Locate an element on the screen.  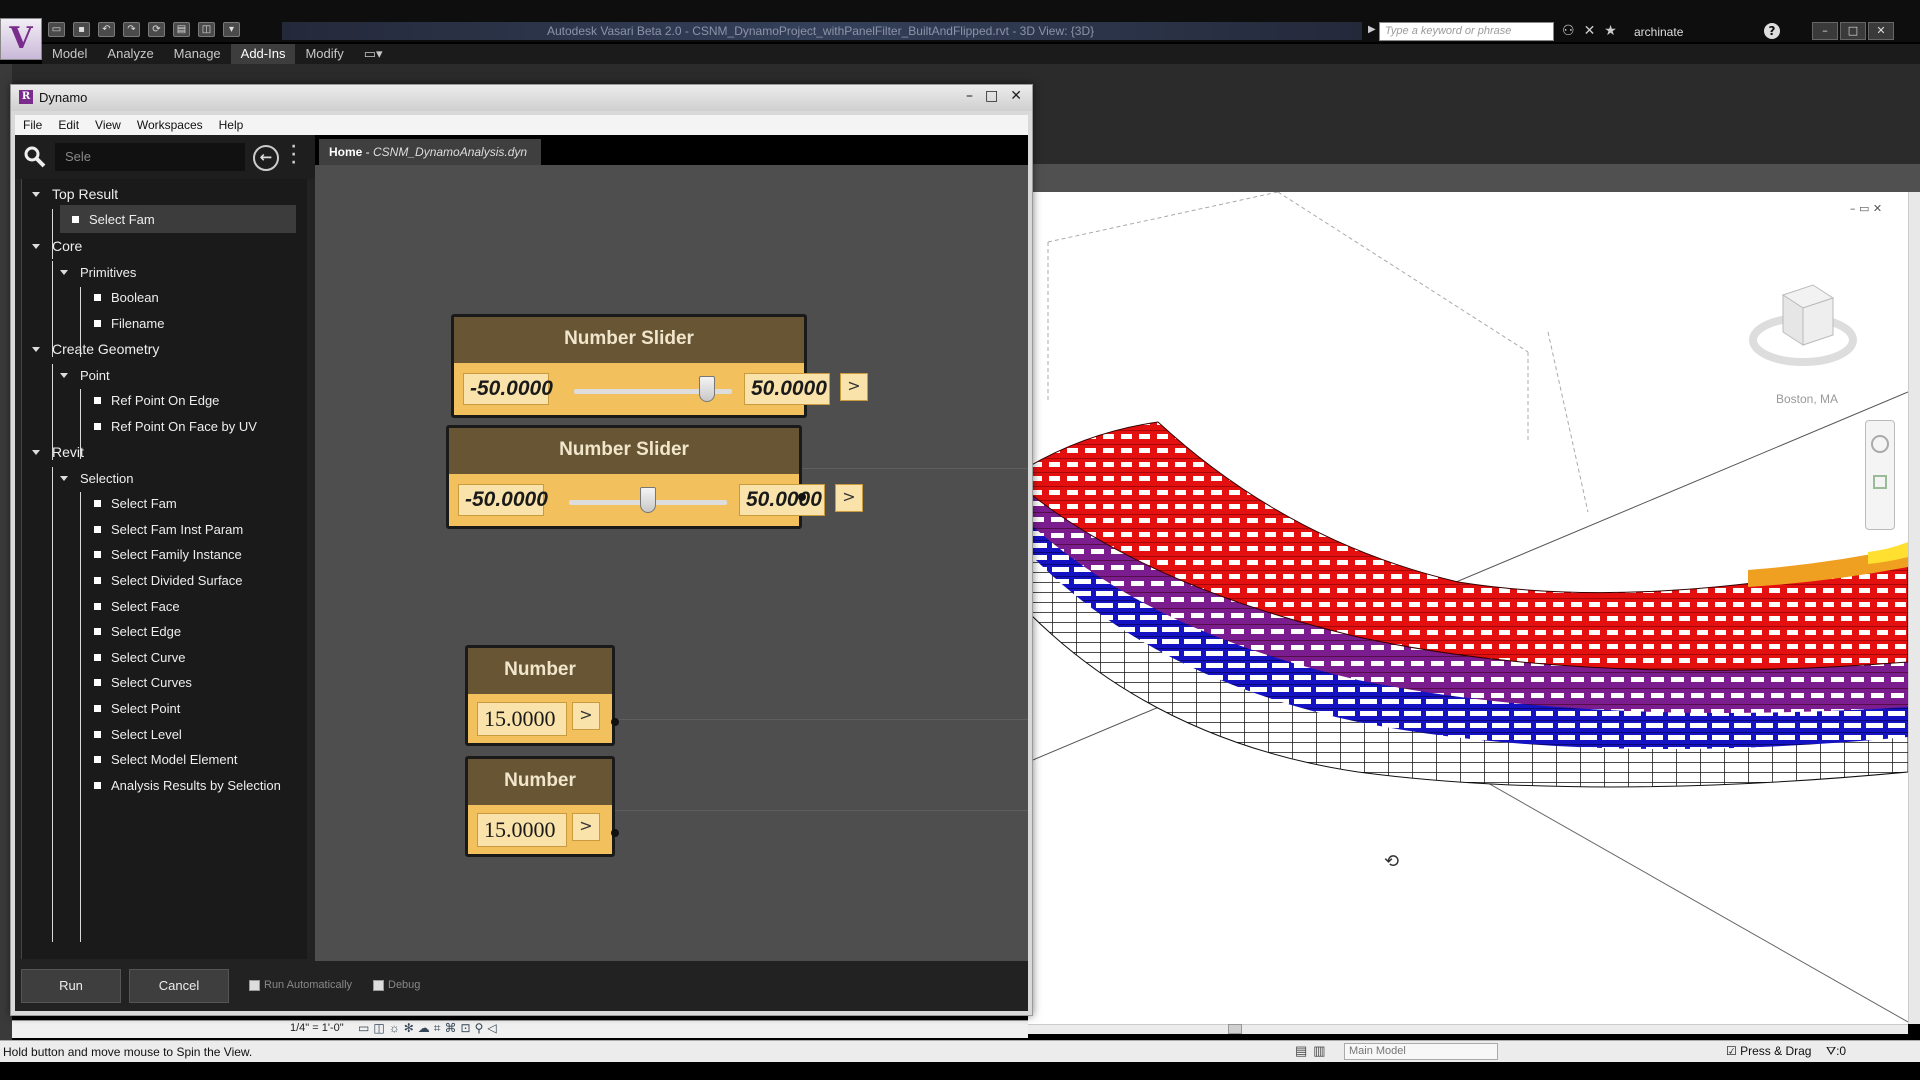
menu-edit: Edit is located at coordinates (68, 125).